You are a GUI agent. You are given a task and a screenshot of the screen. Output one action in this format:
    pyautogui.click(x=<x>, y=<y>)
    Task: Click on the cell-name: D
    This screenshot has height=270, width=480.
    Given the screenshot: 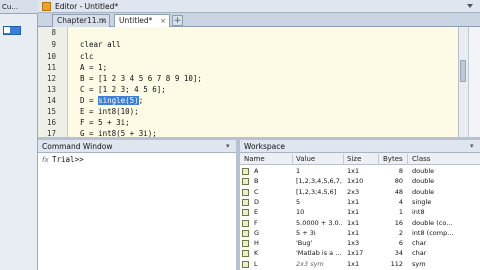 What is the action you would take?
    pyautogui.click(x=257, y=202)
    